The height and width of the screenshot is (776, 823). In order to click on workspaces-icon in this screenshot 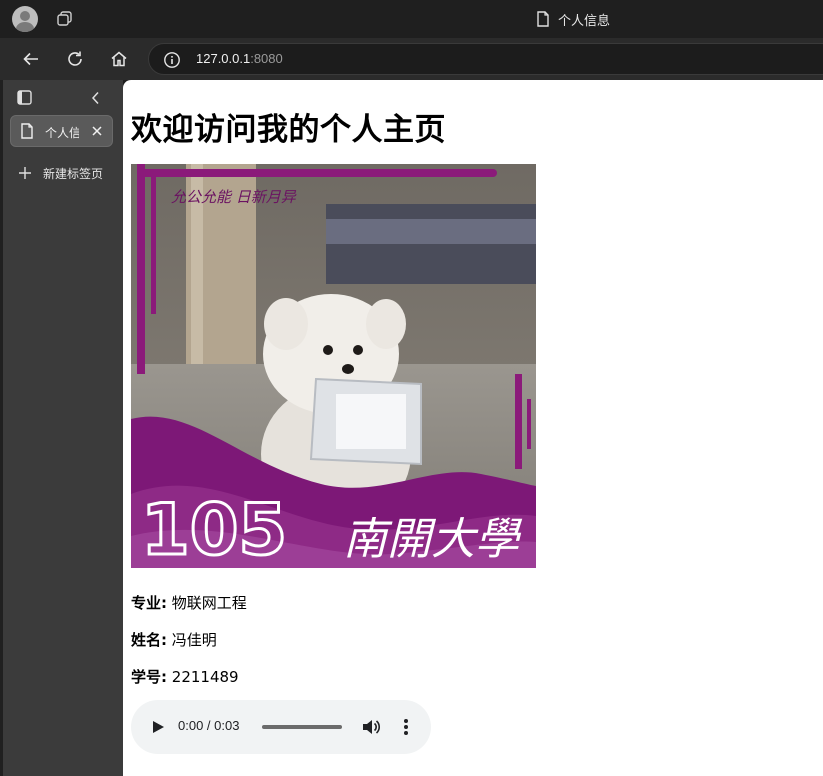, I will do `click(65, 19)`.